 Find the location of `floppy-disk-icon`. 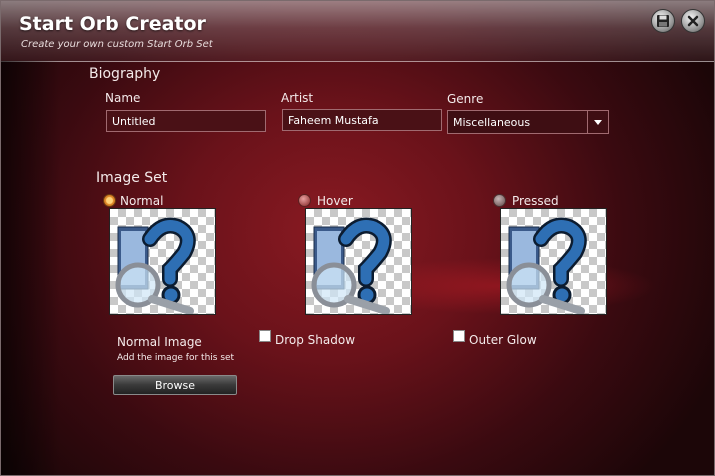

floppy-disk-icon is located at coordinates (663, 21).